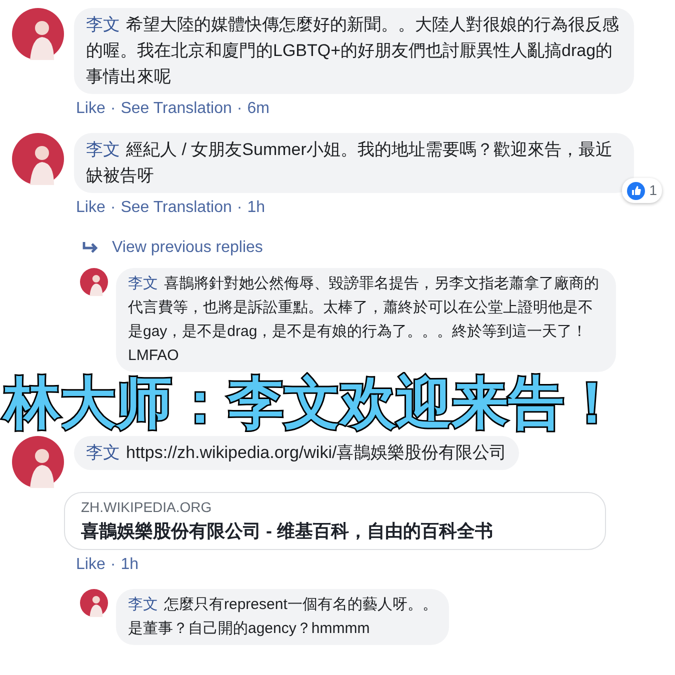  I want to click on link-title: 喜鵲娛樂股份有限公司 - 维基百科，自由的百科全书, so click(287, 531).